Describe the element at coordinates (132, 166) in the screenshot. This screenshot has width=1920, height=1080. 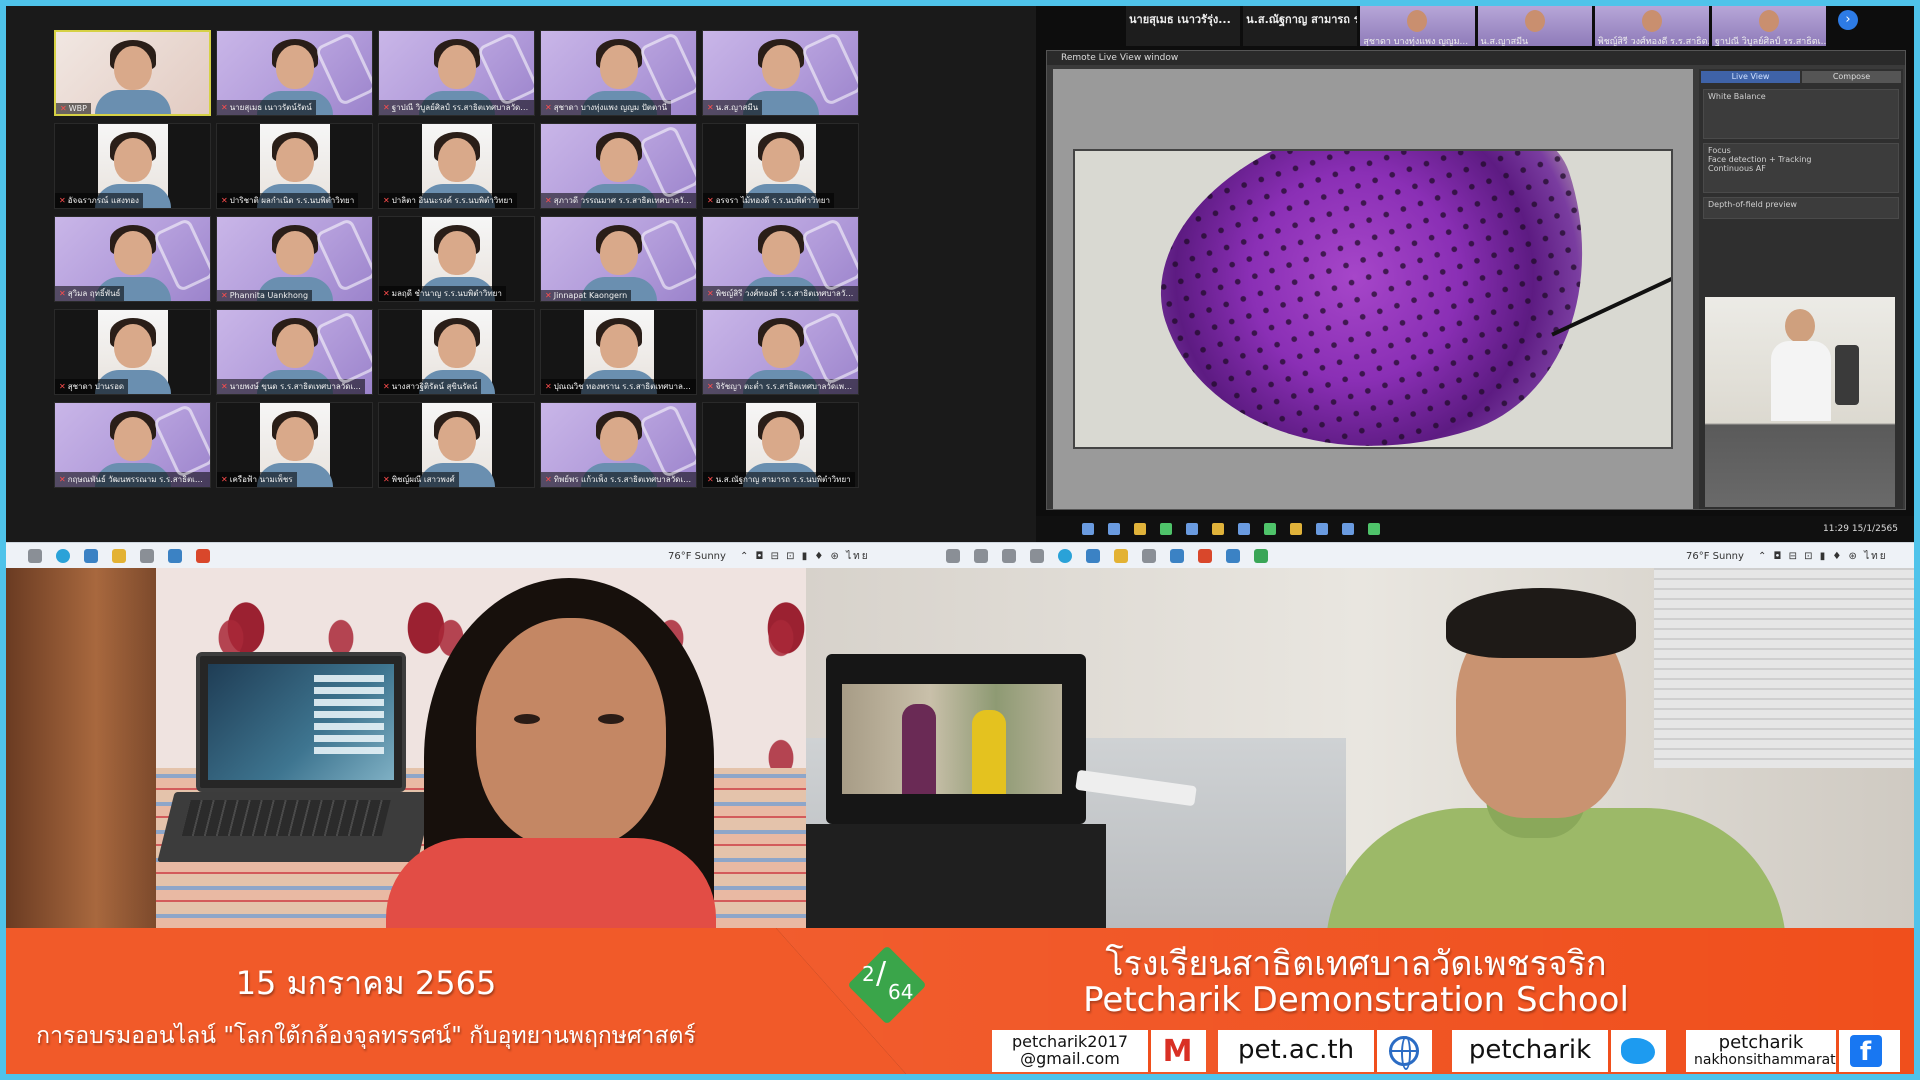
I see `participant-tile: ✕ อัจฉราภรณ์ แสงทอง` at that location.